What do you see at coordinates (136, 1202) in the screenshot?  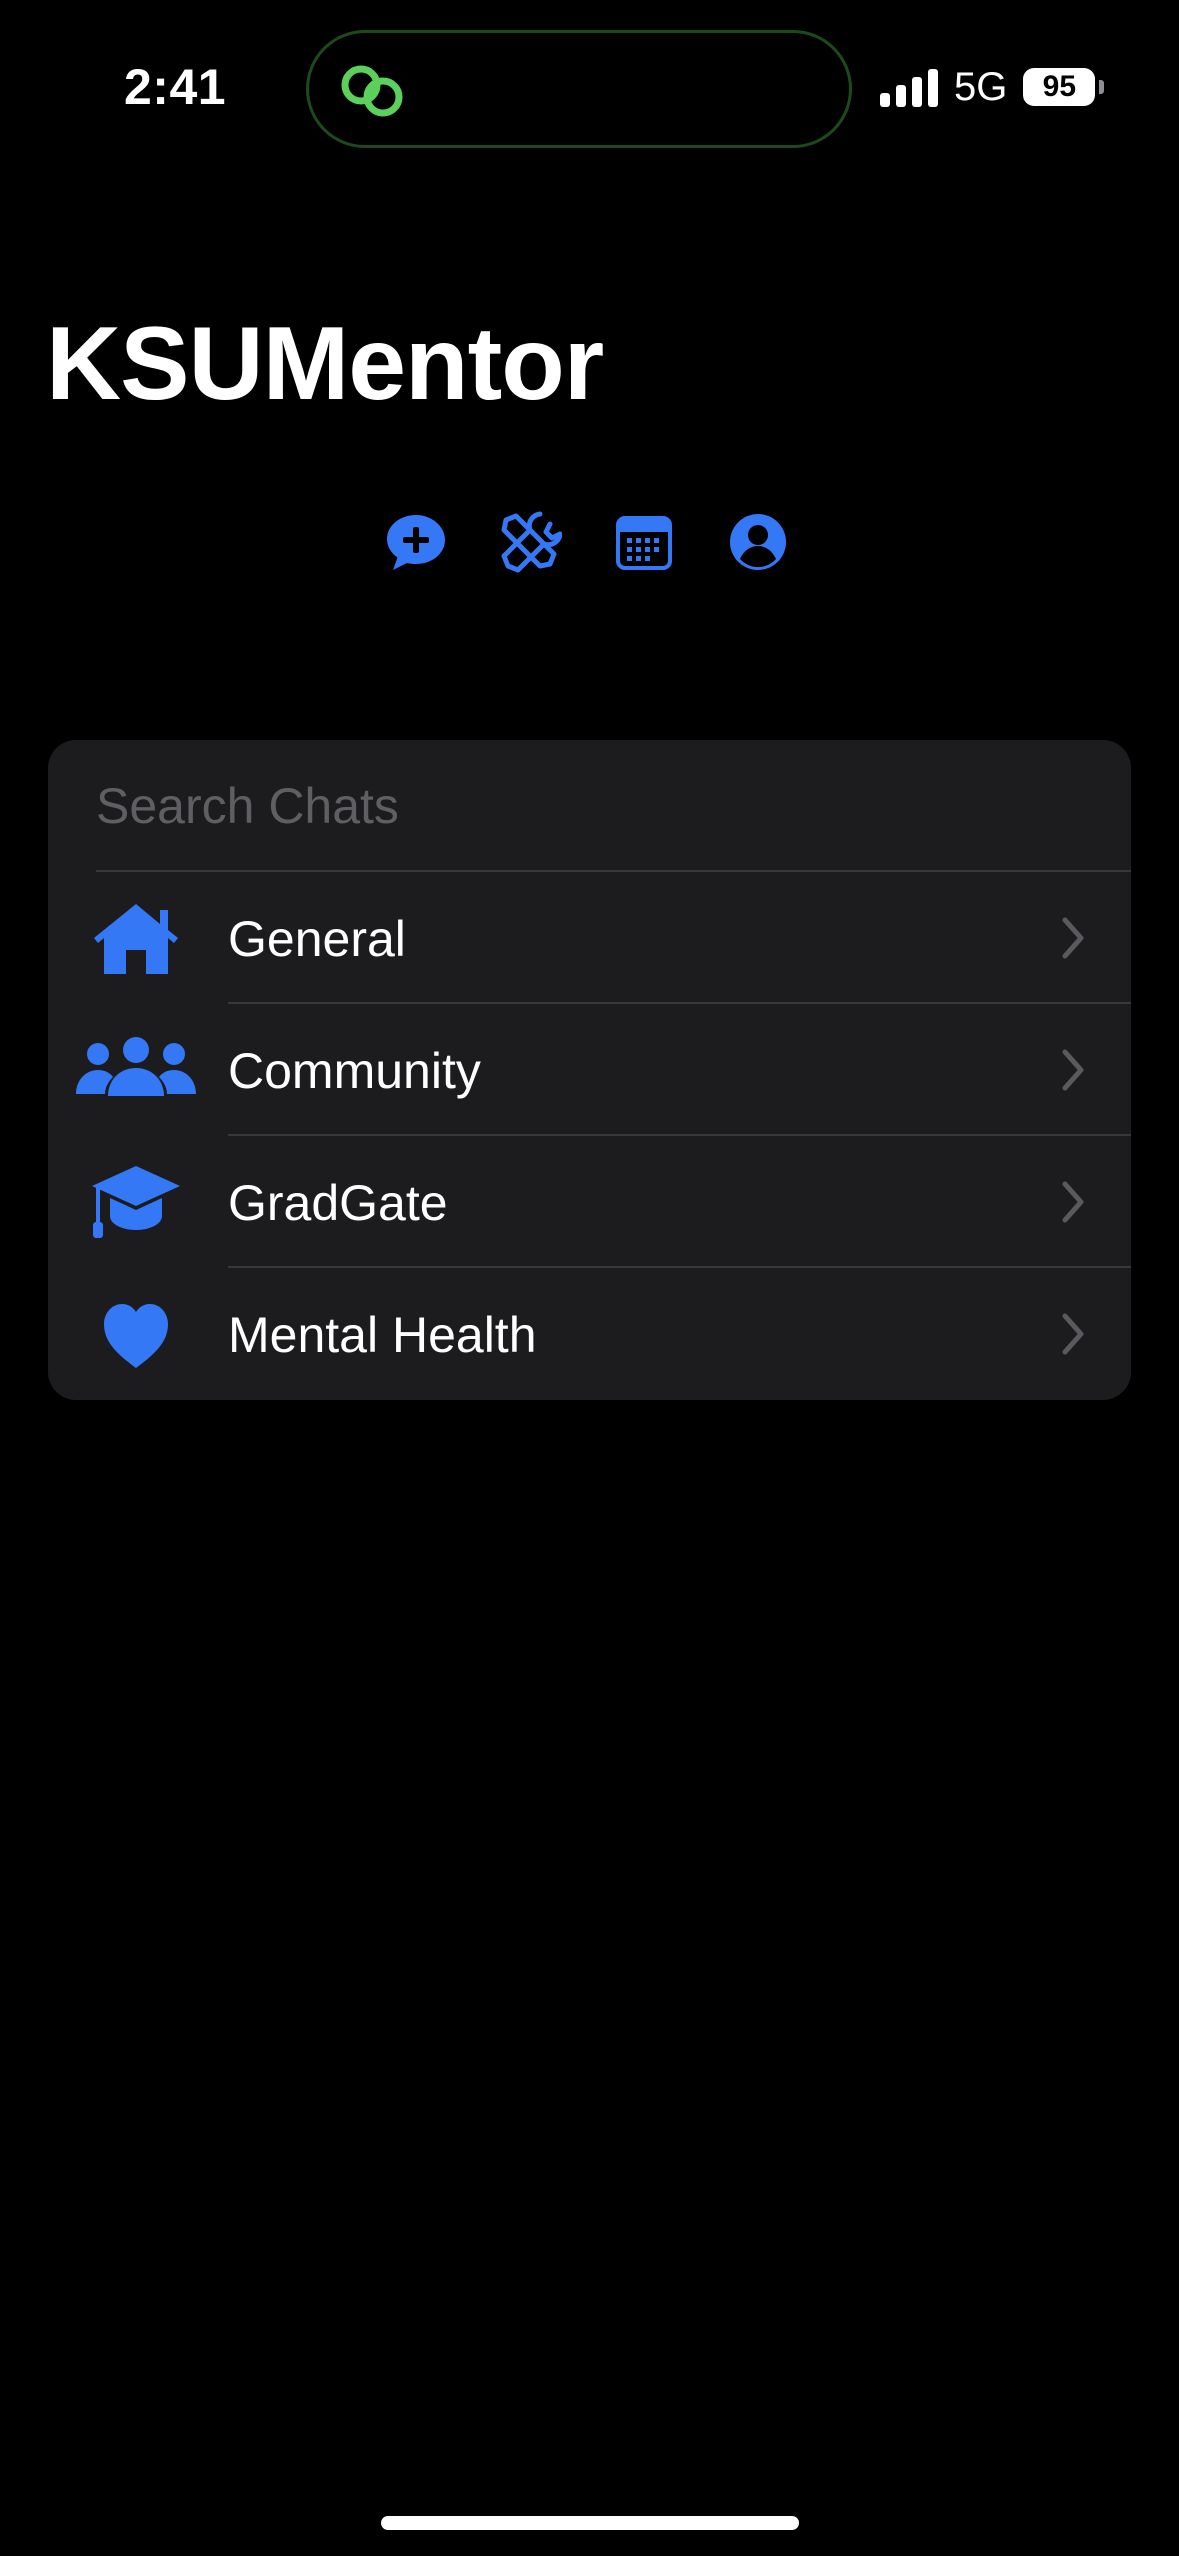 I see `graduation-cap-icon` at bounding box center [136, 1202].